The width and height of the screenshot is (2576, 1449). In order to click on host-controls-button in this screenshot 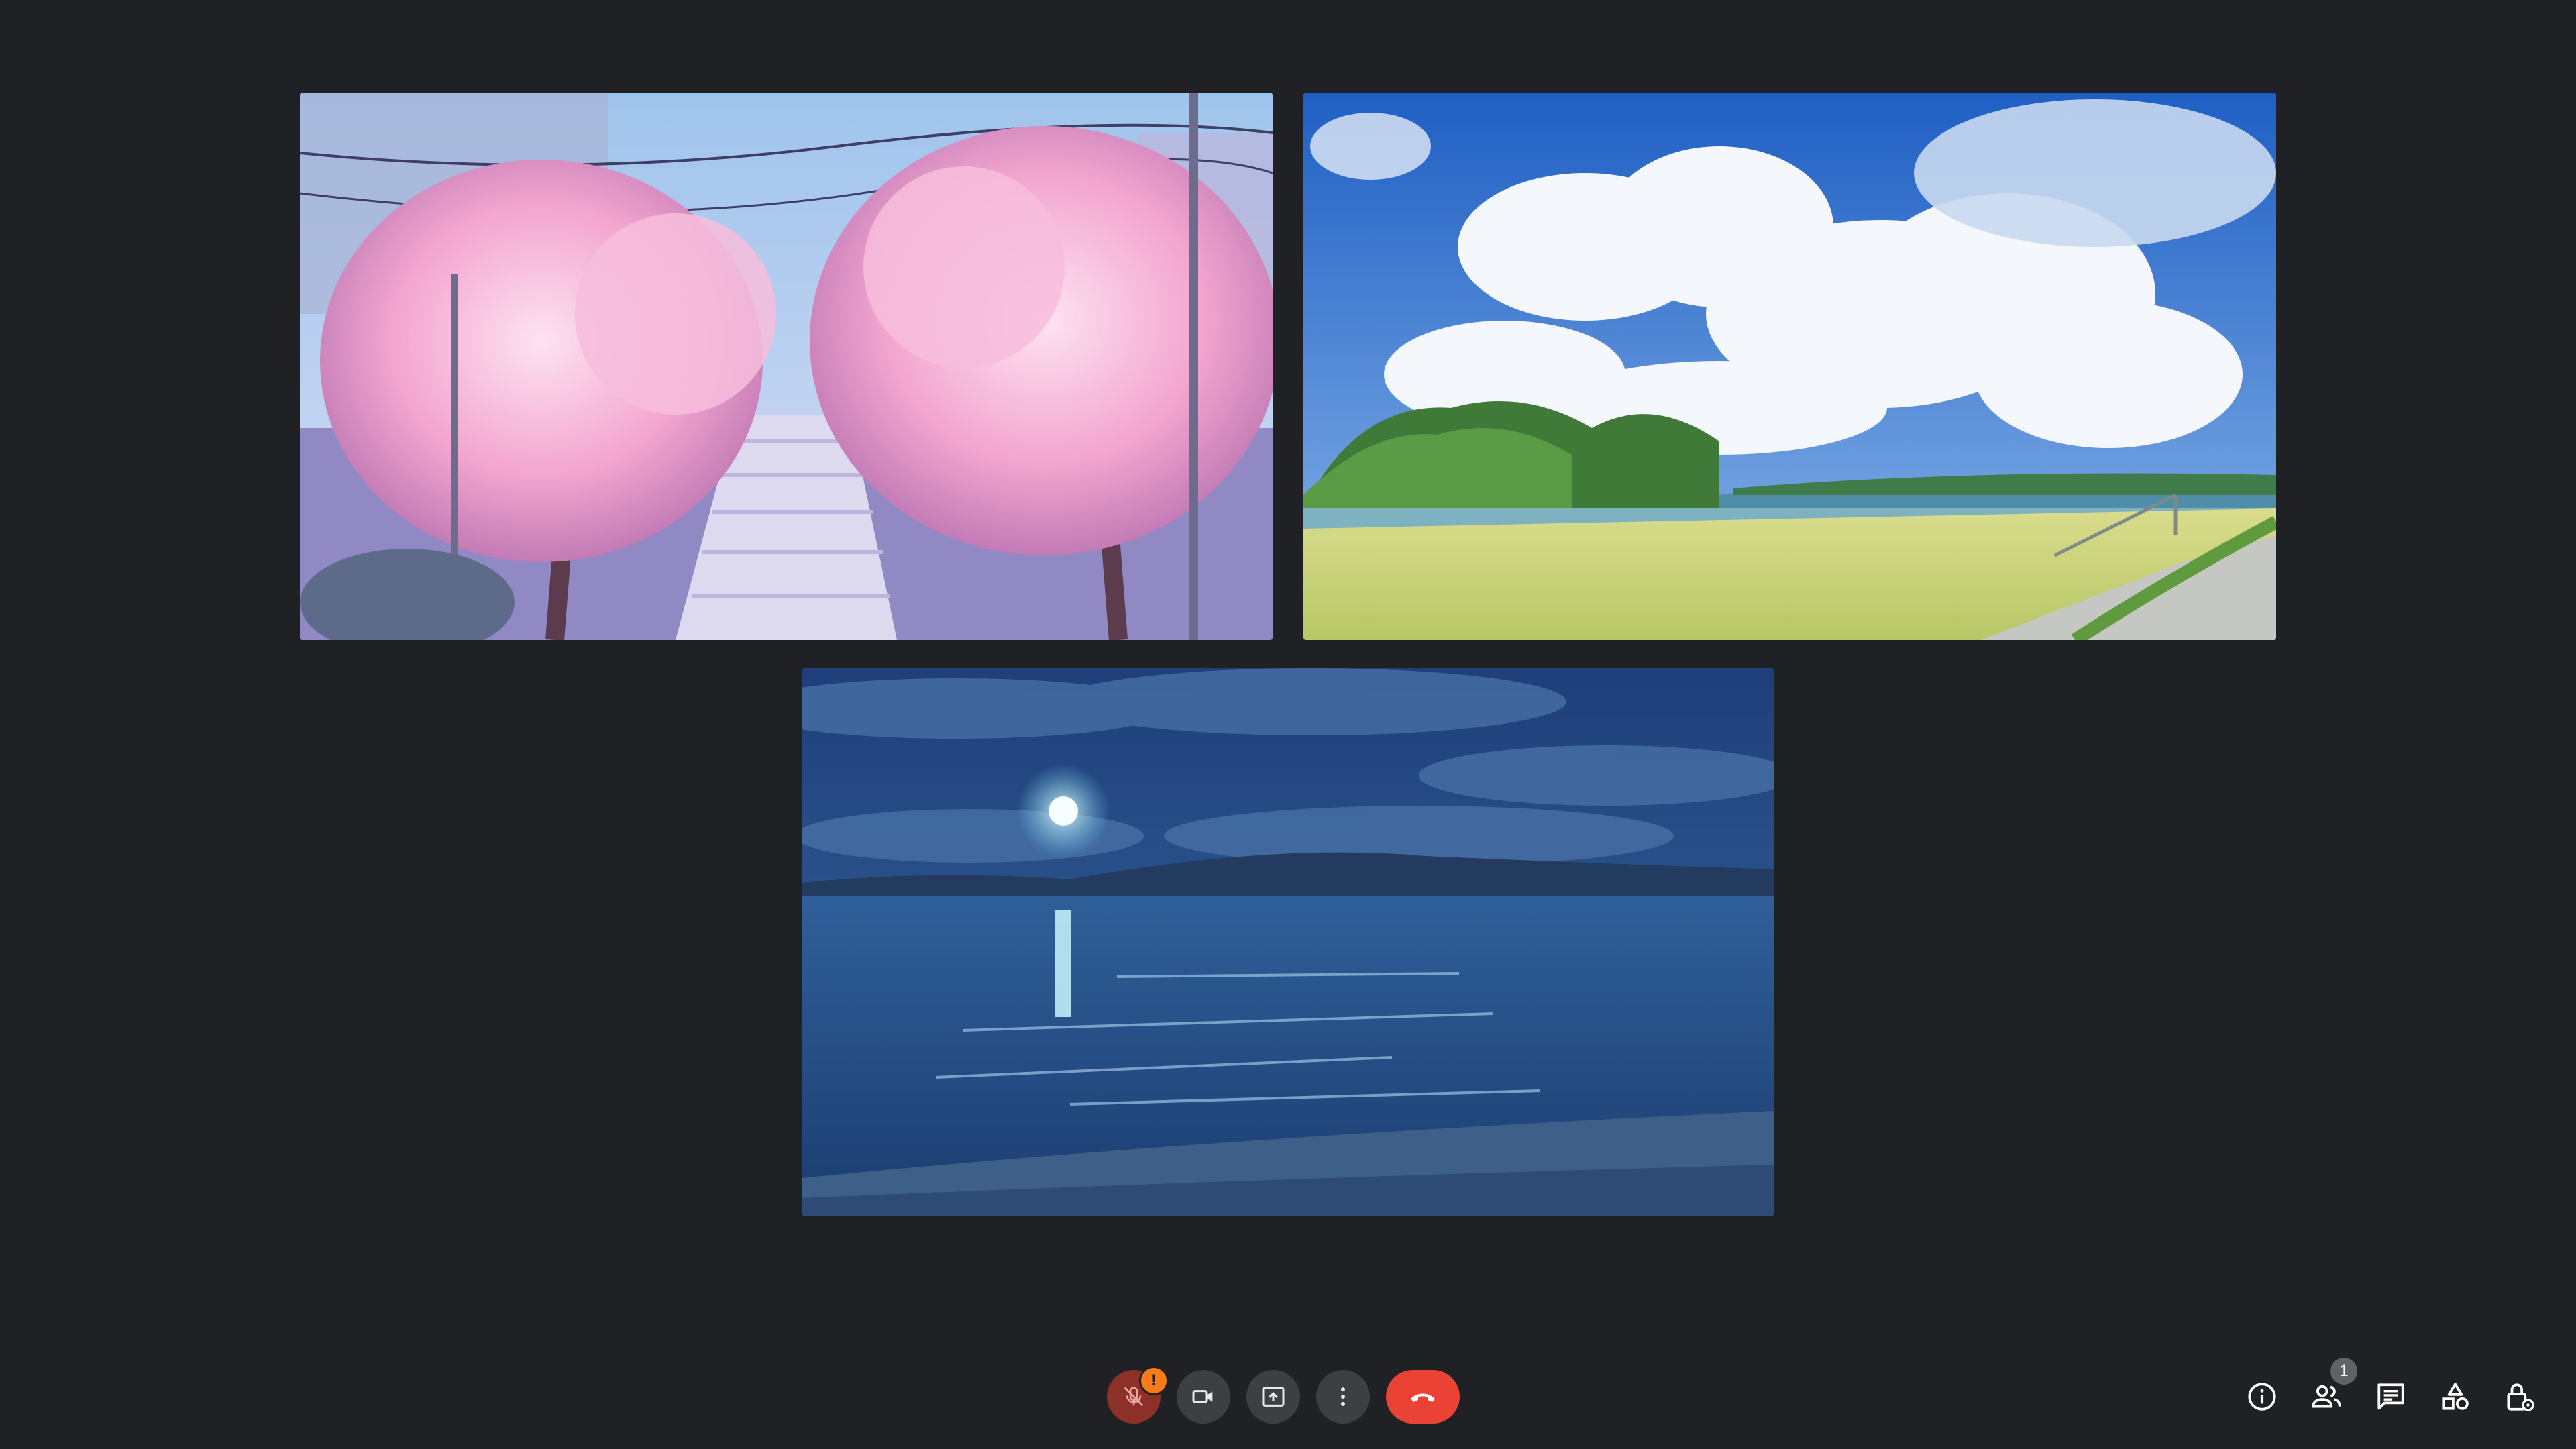, I will do `click(2519, 1396)`.